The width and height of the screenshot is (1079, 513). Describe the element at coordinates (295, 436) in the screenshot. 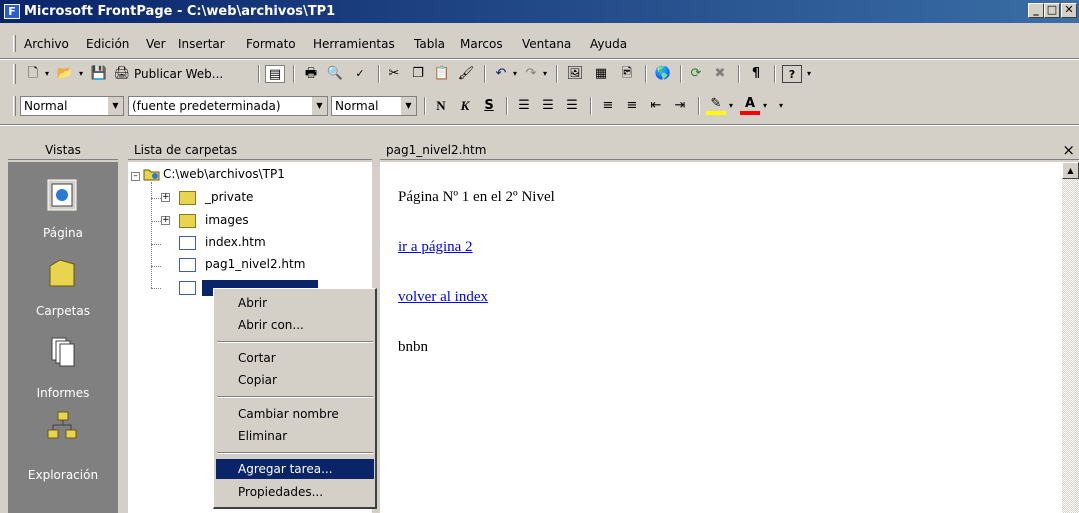

I see `menu-item-eliminar: Eliminar` at that location.